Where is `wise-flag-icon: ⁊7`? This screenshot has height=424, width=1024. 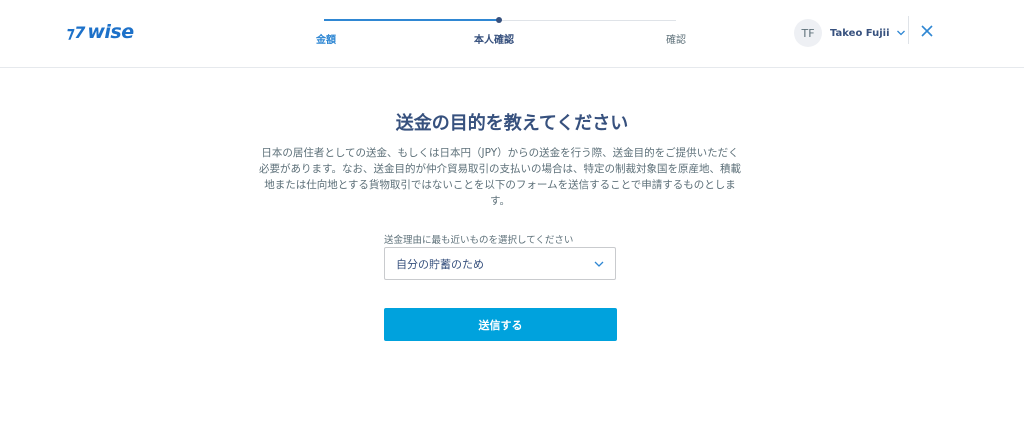
wise-flag-icon: ⁊7 is located at coordinates (76, 32).